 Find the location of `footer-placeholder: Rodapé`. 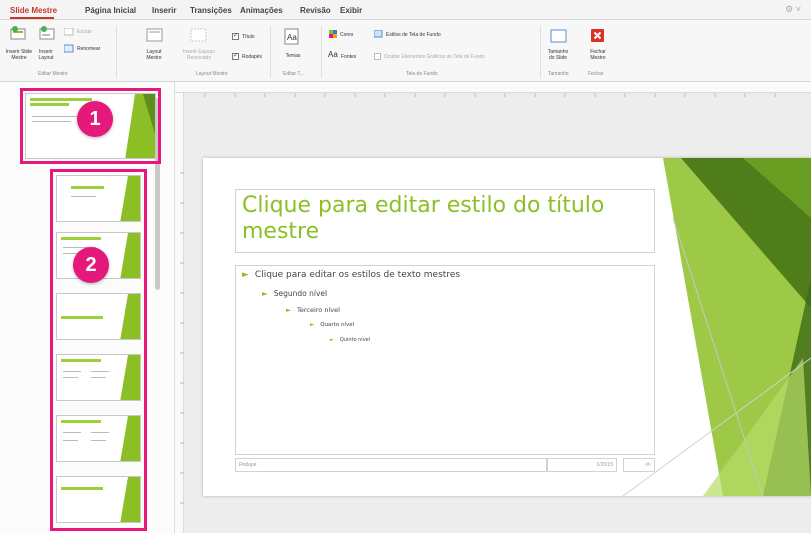

footer-placeholder: Rodapé is located at coordinates (391, 465).